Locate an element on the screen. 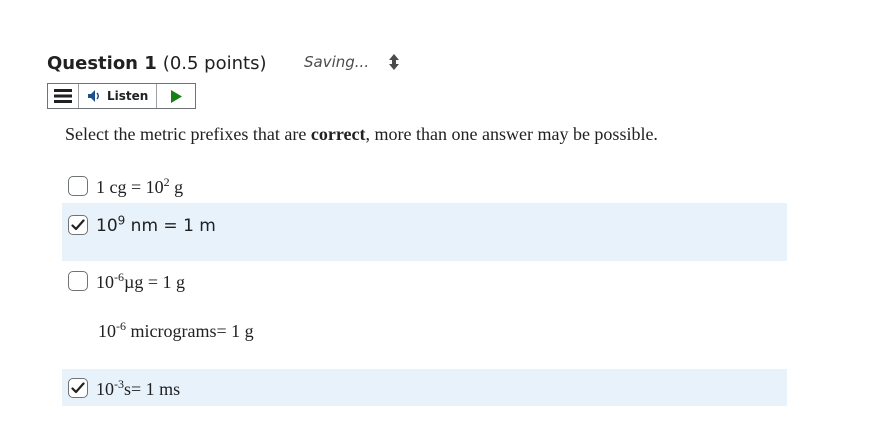  option-1-label: 1 cg = 102 g is located at coordinates (140, 186).